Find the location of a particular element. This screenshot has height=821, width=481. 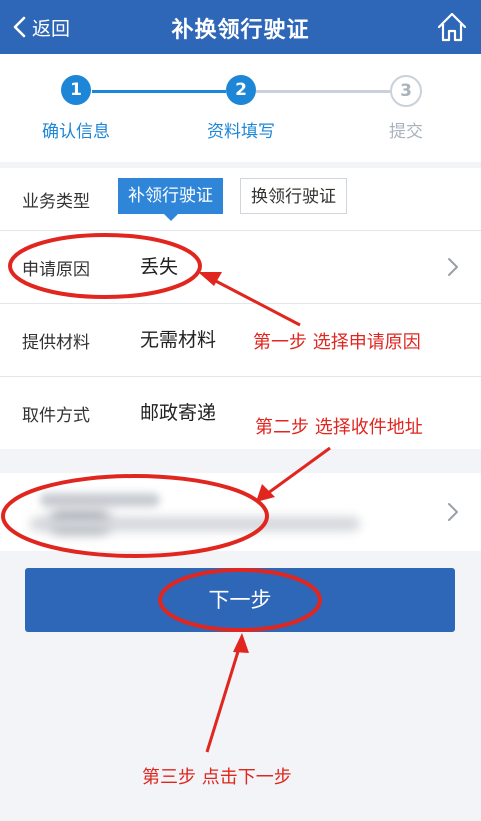

step-1-circle: 1 is located at coordinates (76, 90).